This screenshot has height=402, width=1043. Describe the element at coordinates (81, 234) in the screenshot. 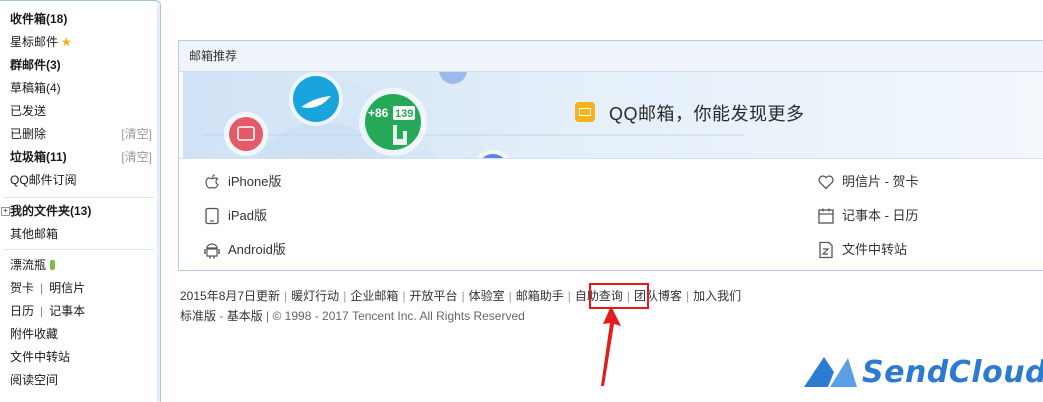

I see `sidebar-item-other-mailboxes: 其他邮箱` at that location.